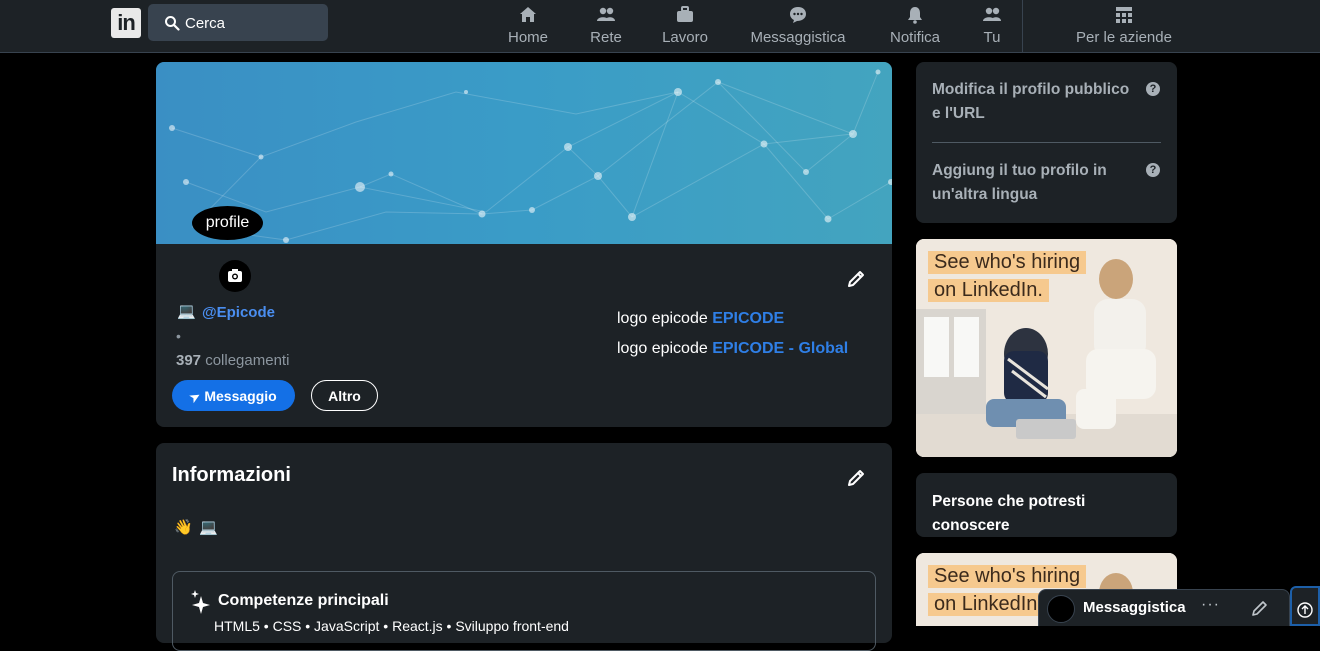 This screenshot has width=1320, height=651. I want to click on edit-about-pencil-icon, so click(856, 478).